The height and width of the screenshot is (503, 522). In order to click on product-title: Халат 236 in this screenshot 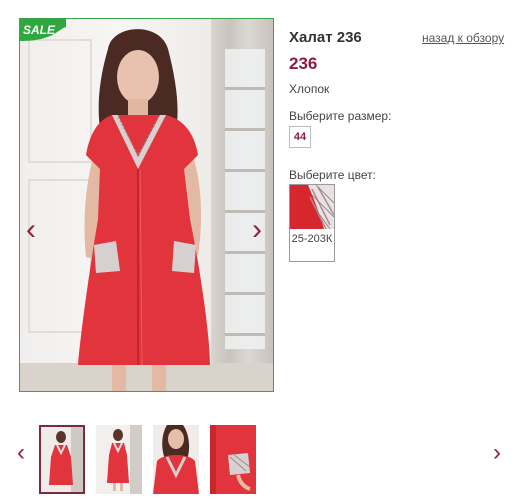, I will do `click(325, 37)`.